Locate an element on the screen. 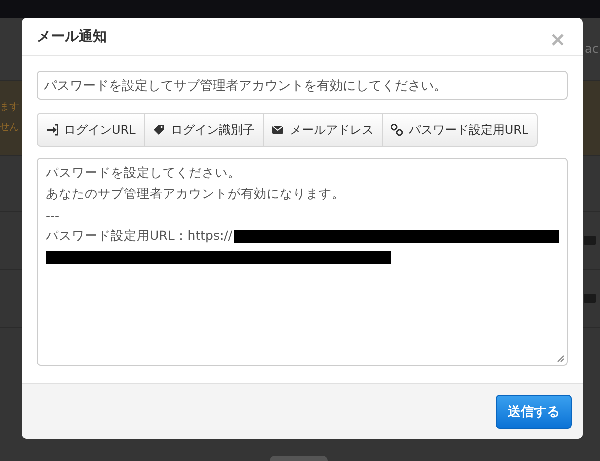 The width and height of the screenshot is (600, 461). link-icon is located at coordinates (396, 130).